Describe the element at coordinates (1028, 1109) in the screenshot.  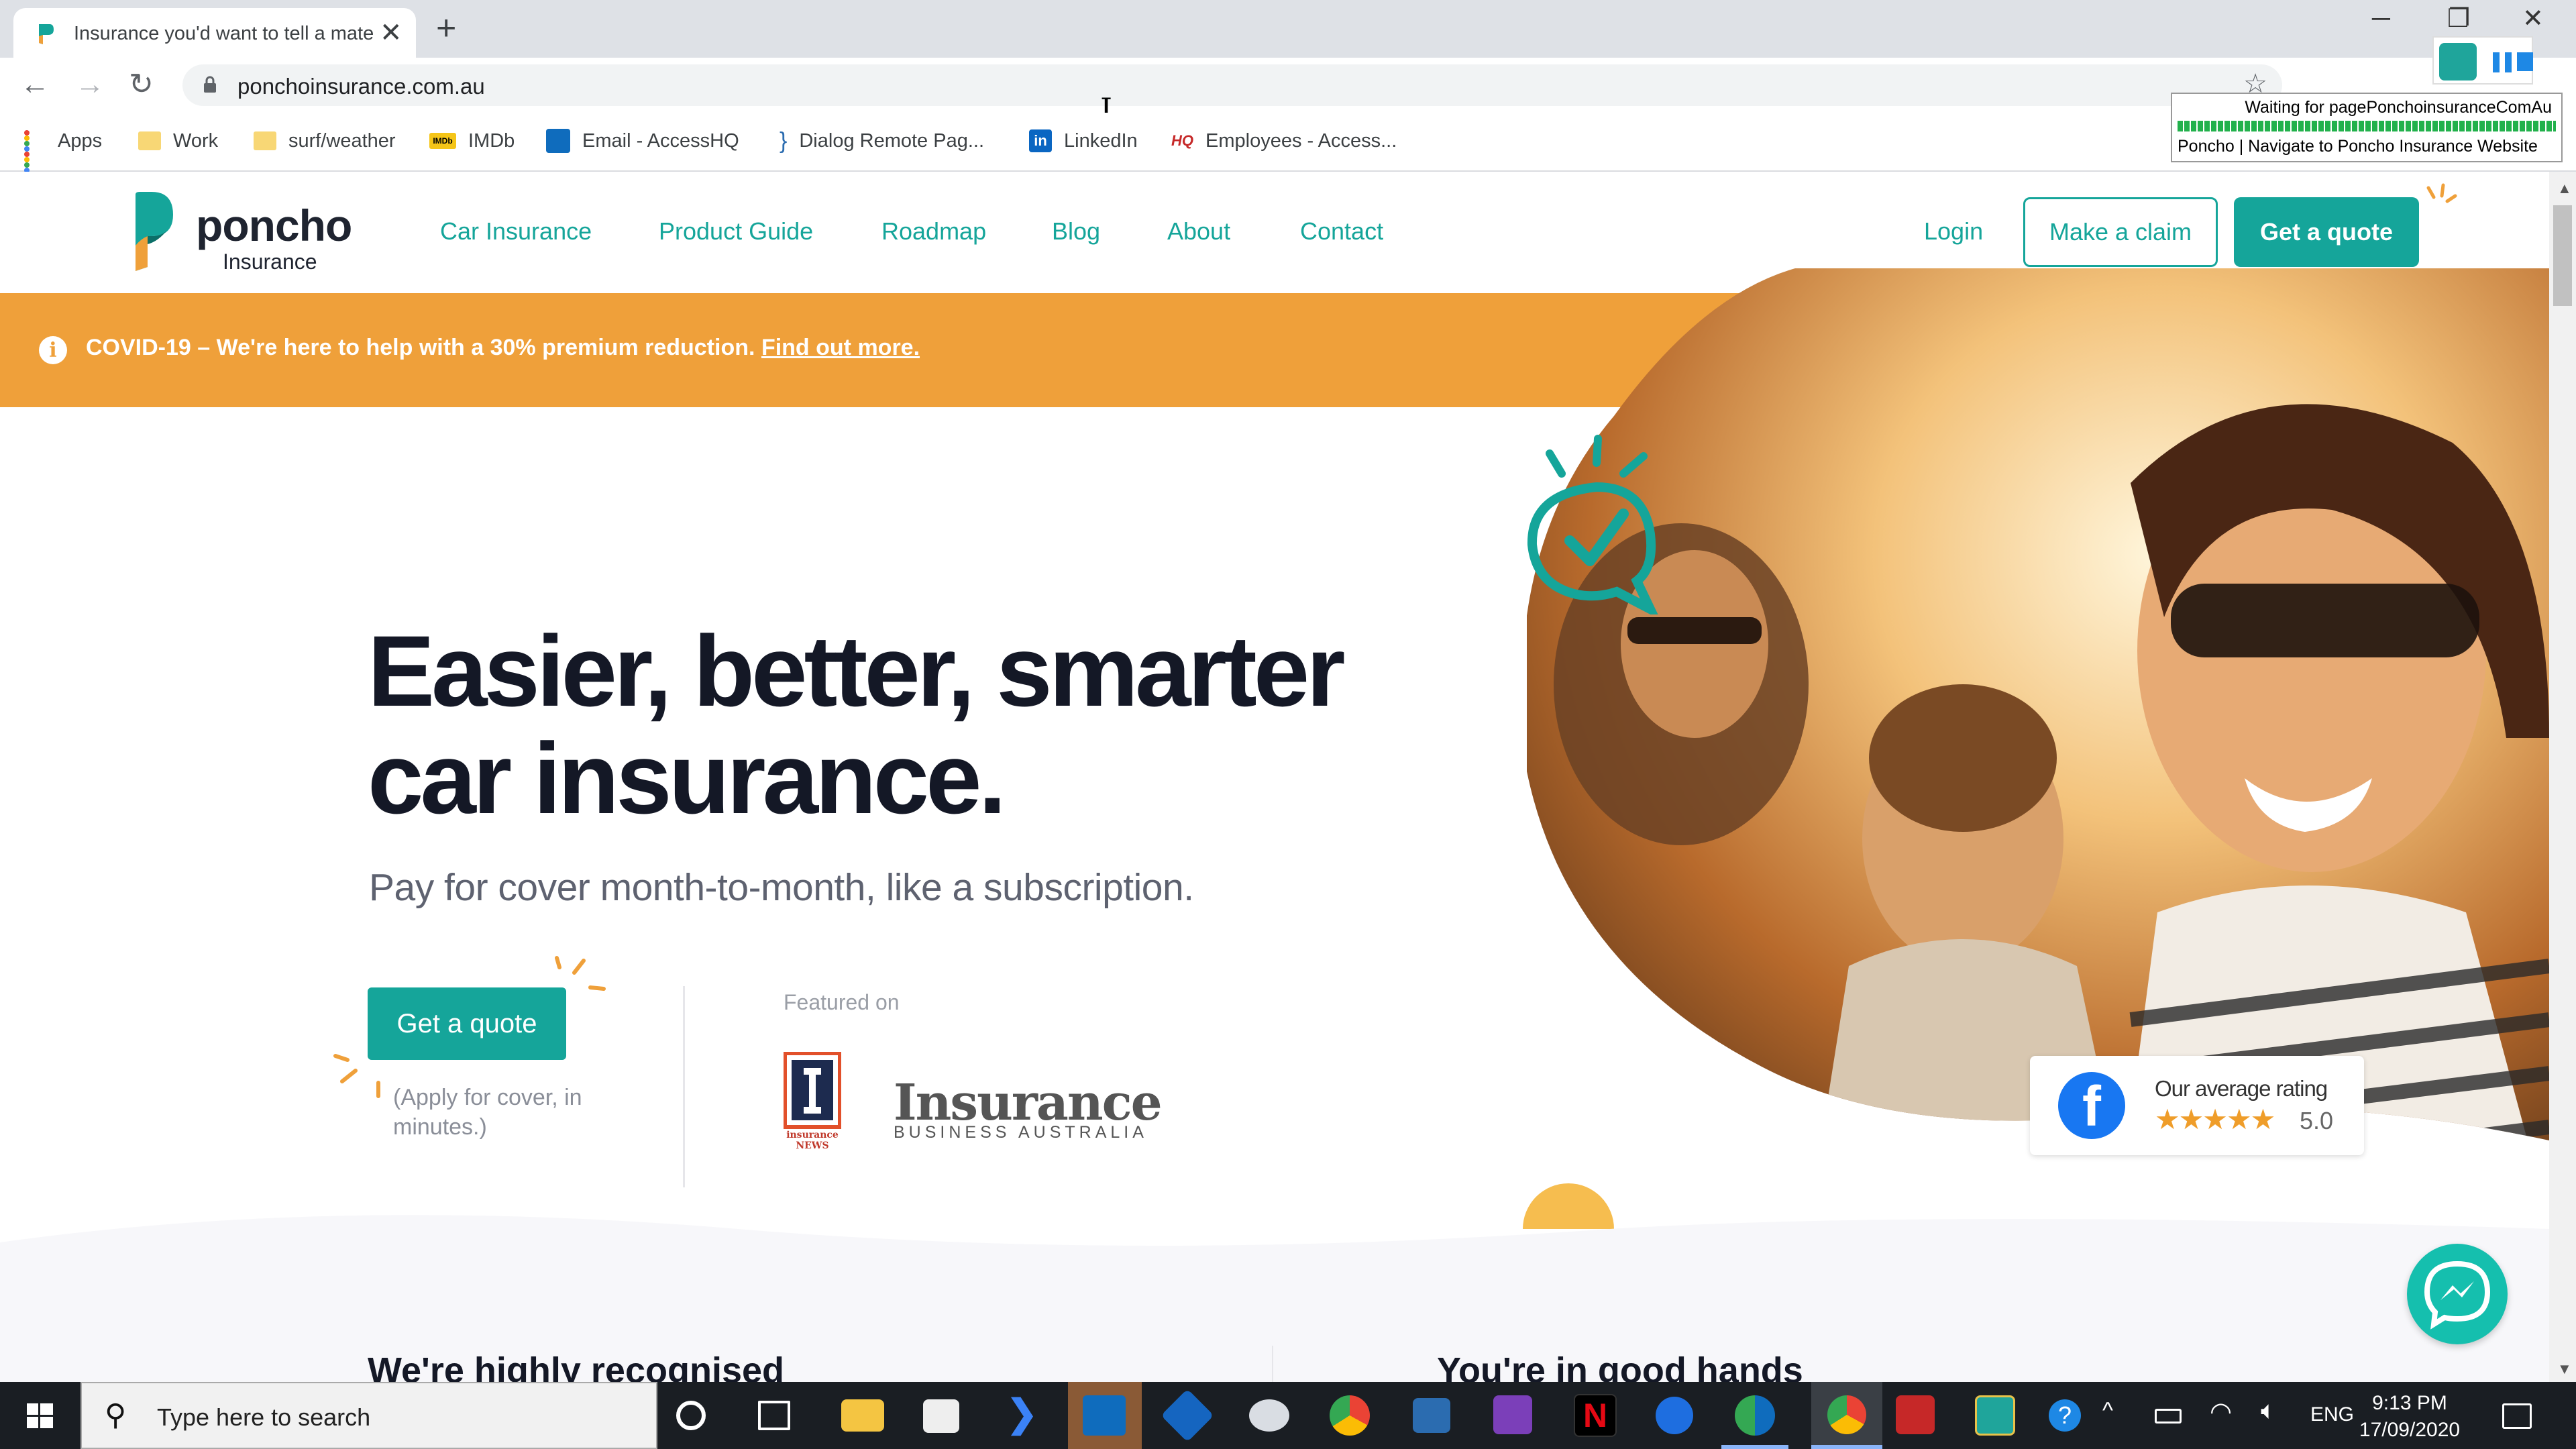
I see `insurance-business-logo: Insurance BUSINESS AUSTRALIA` at that location.